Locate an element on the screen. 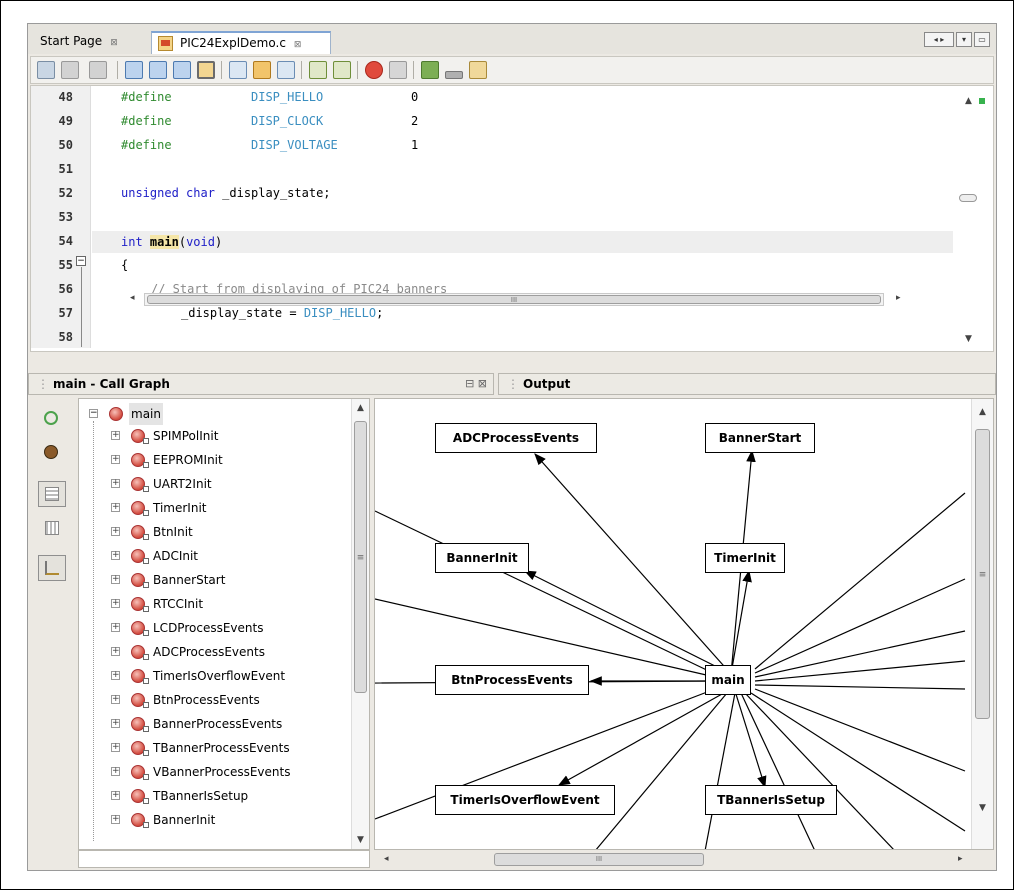 The width and height of the screenshot is (1014, 890). graph-node-adcprocessevents: ADCProcessEvents is located at coordinates (516, 438).